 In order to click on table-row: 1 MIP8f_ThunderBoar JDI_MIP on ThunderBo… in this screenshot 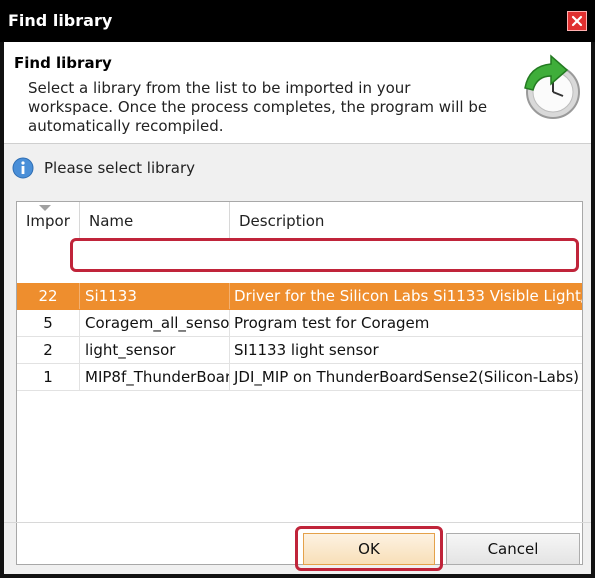, I will do `click(299, 377)`.